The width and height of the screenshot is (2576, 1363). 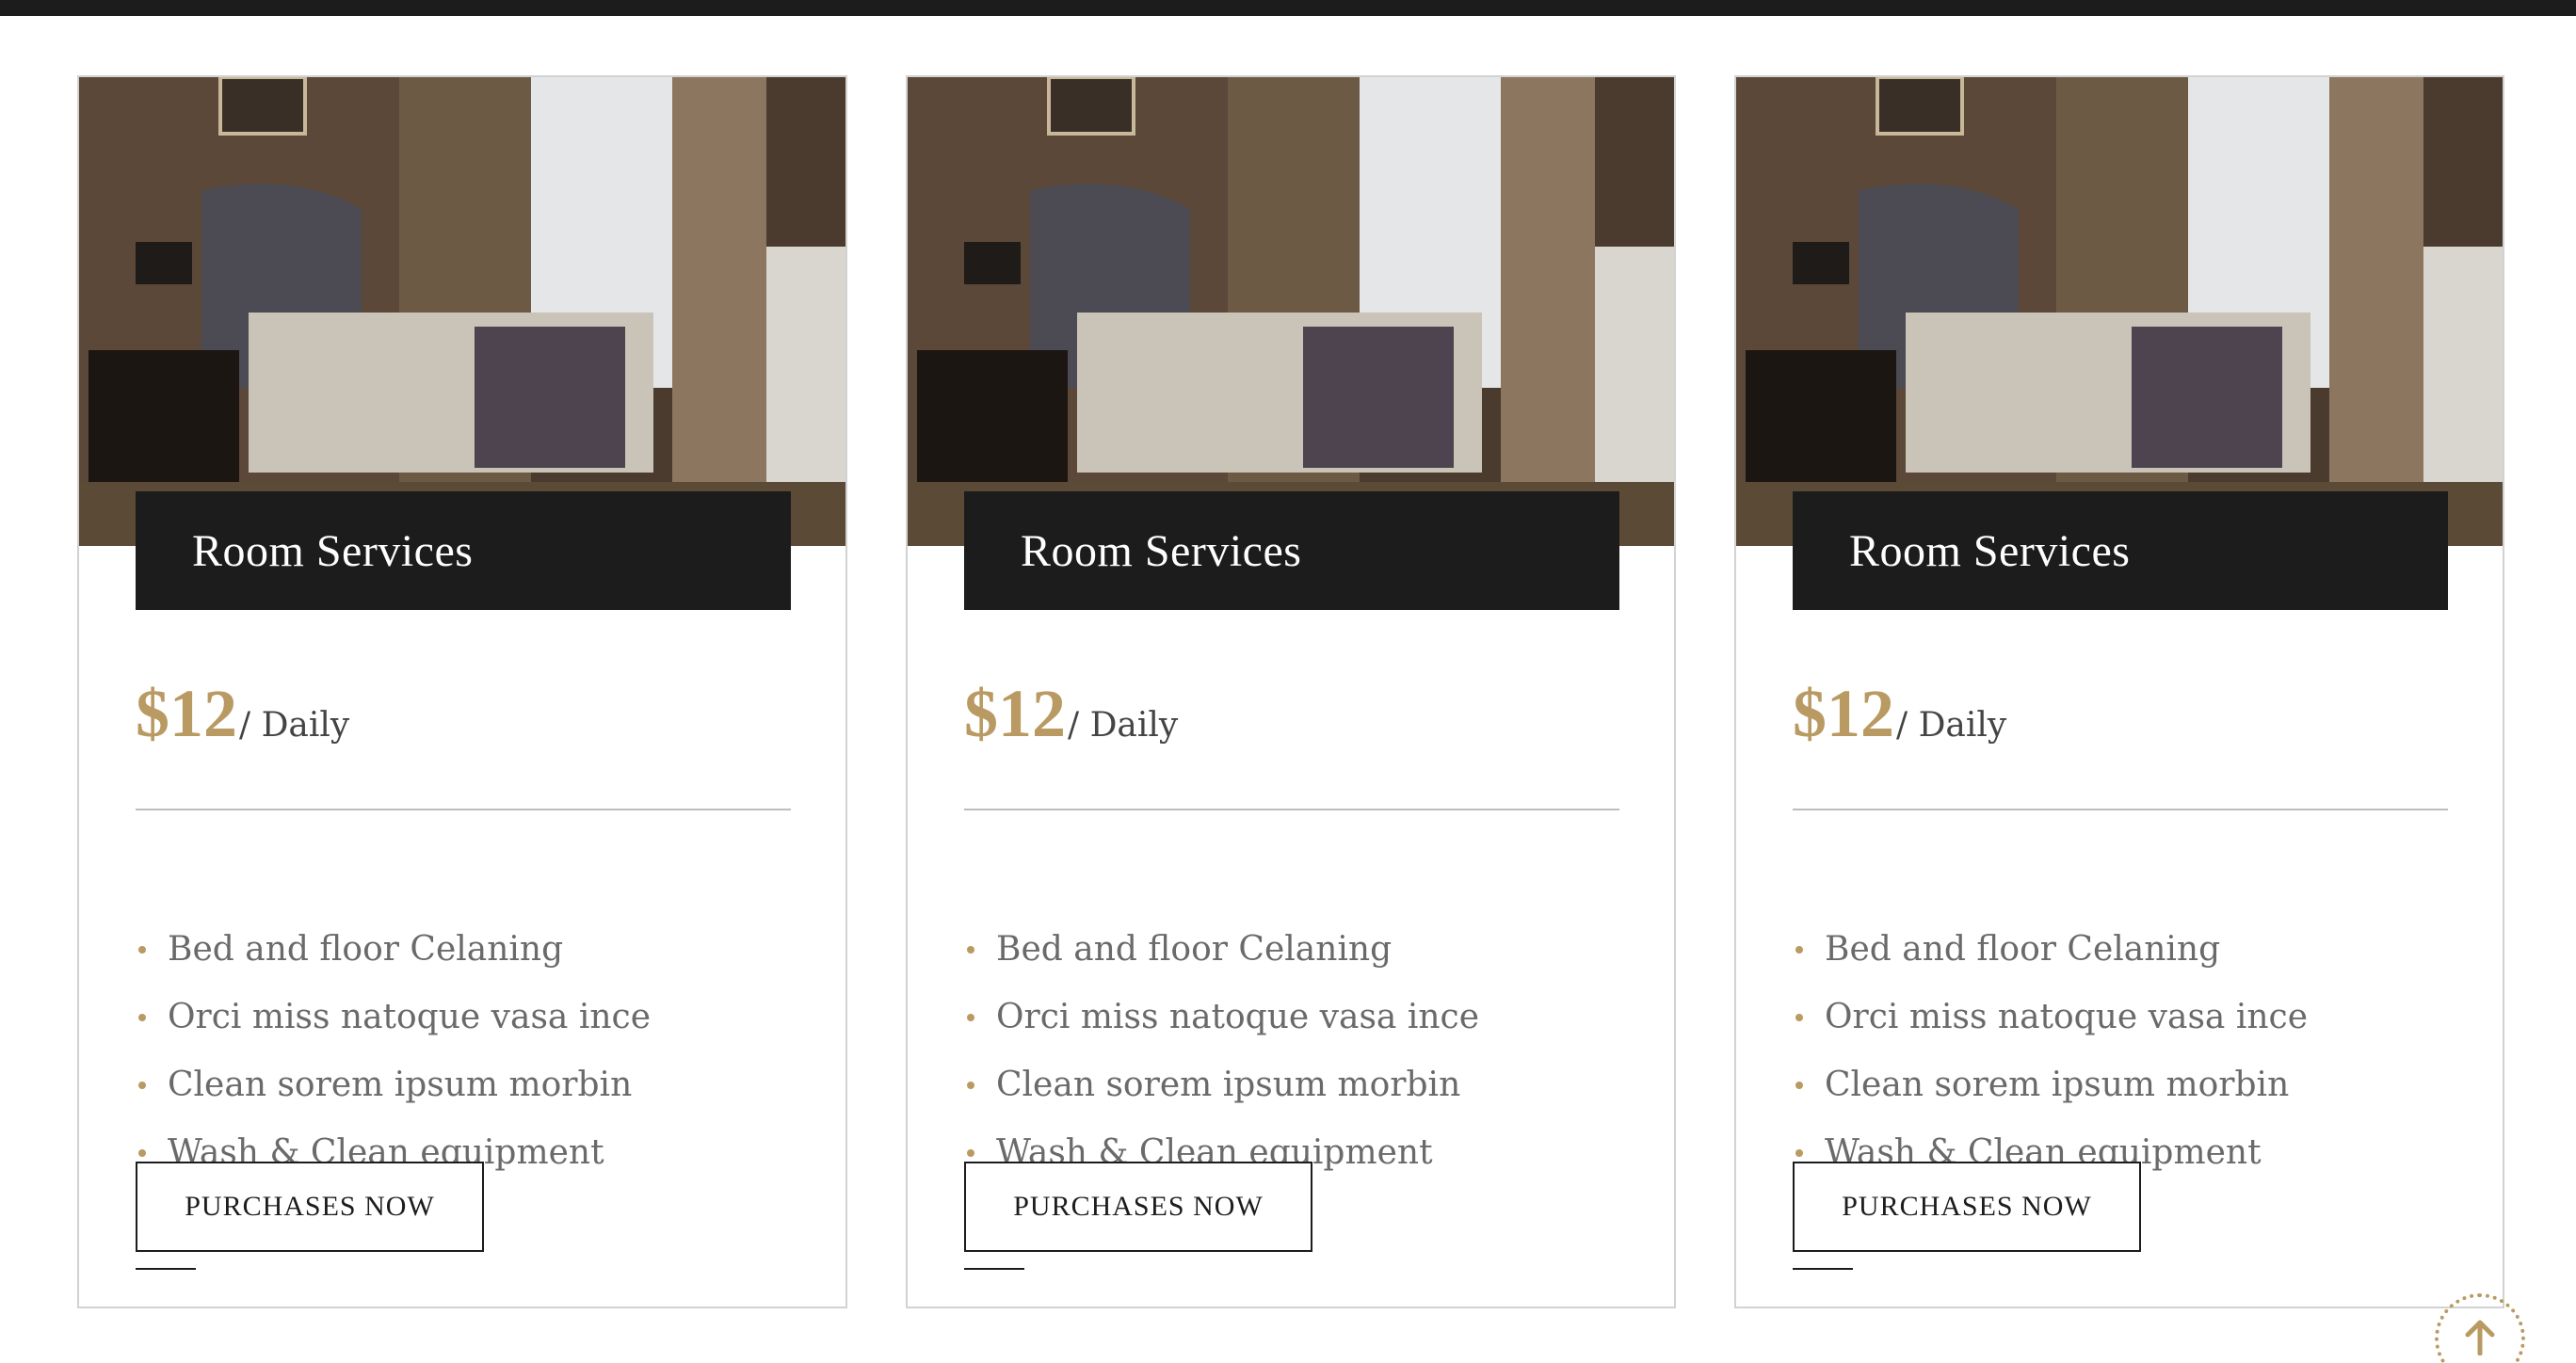 I want to click on top-bar, so click(x=1288, y=8).